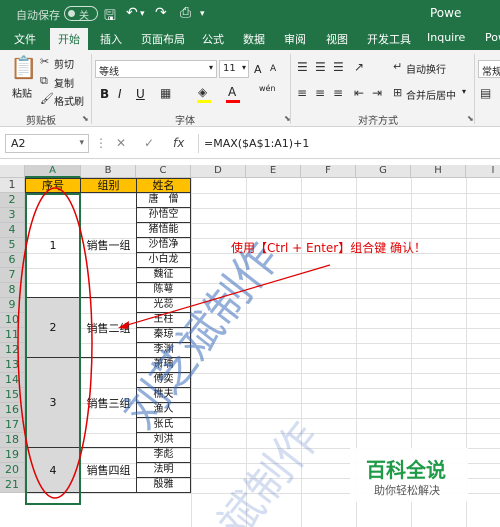 The image size is (500, 527). Describe the element at coordinates (470, 118) in the screenshot. I see `alignment-launcher-icon: ⬊` at that location.